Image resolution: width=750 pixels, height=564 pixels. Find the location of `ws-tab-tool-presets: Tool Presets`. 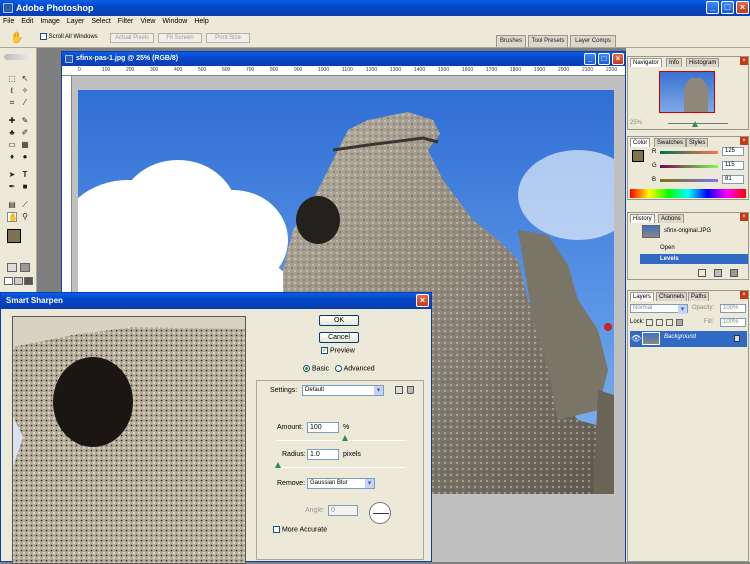

ws-tab-tool-presets: Tool Presets is located at coordinates (548, 41).